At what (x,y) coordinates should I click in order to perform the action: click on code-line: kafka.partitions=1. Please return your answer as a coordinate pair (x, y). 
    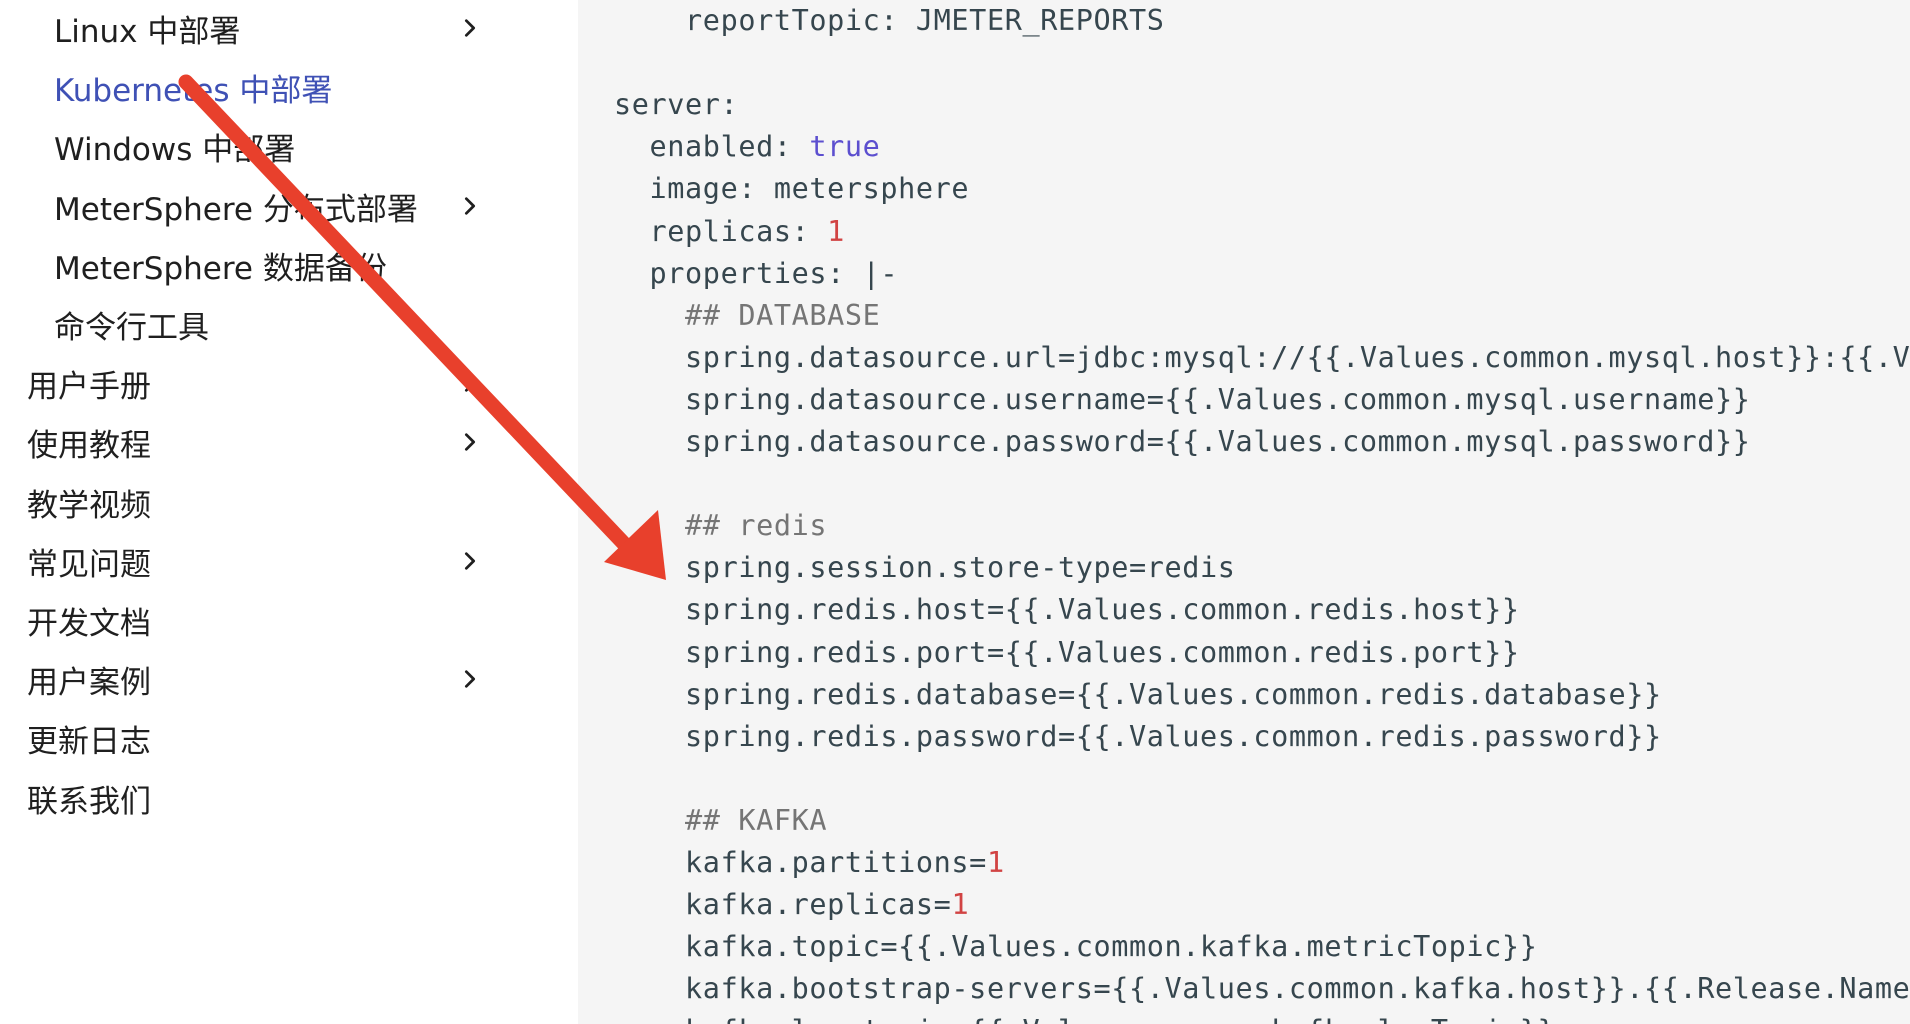
    Looking at the image, I should click on (809, 862).